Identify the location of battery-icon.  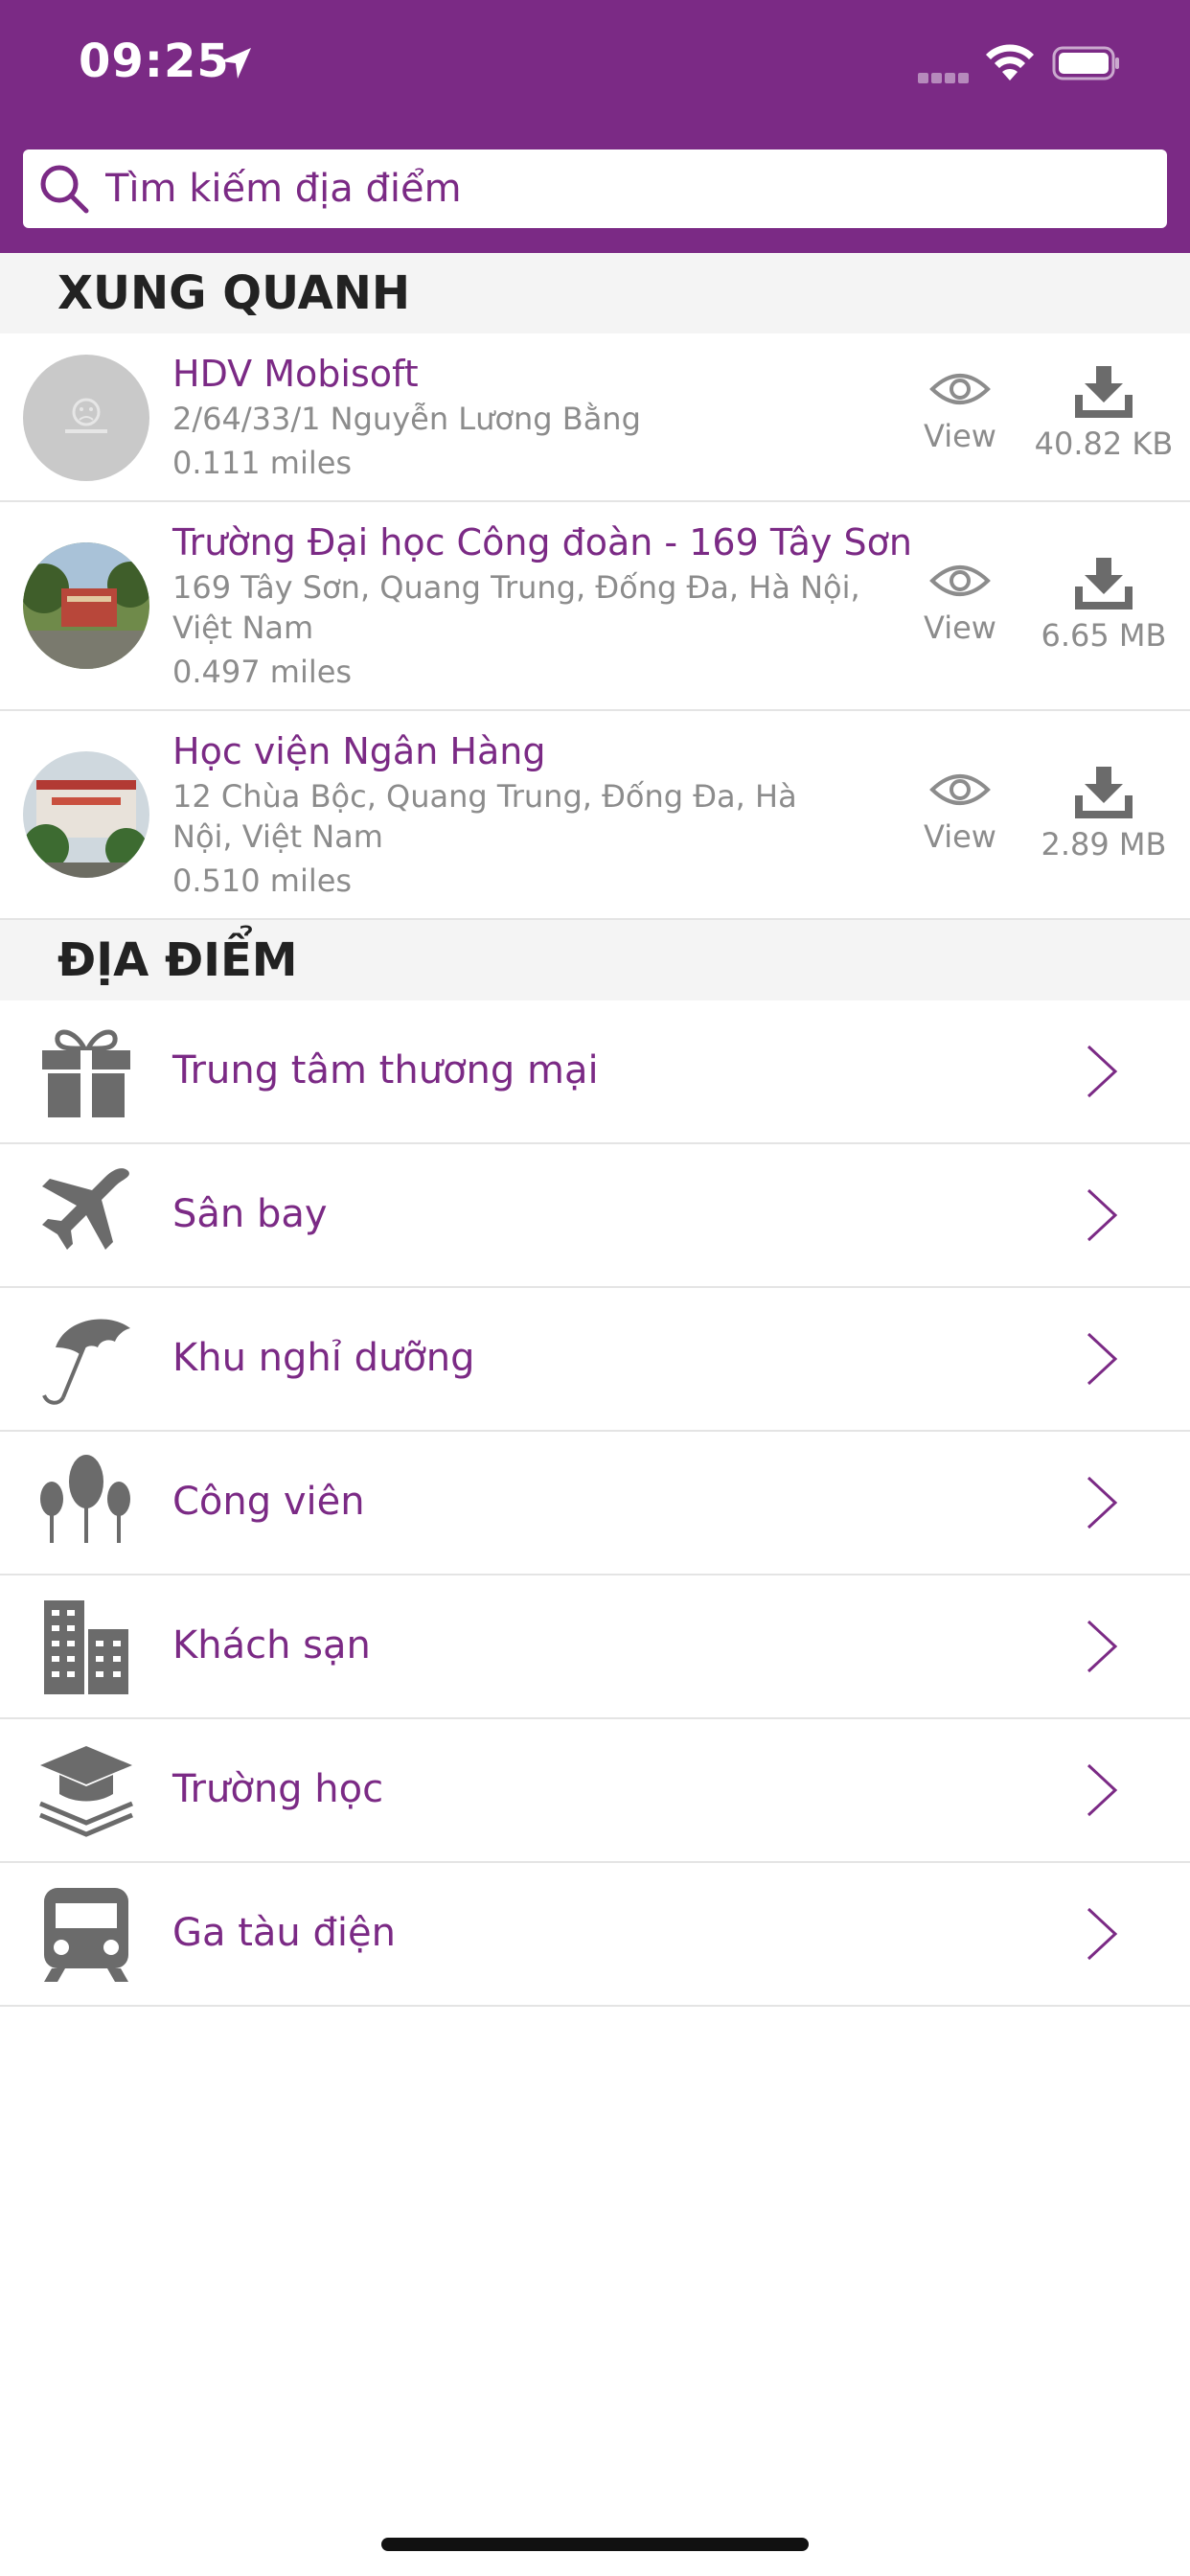
(1085, 63).